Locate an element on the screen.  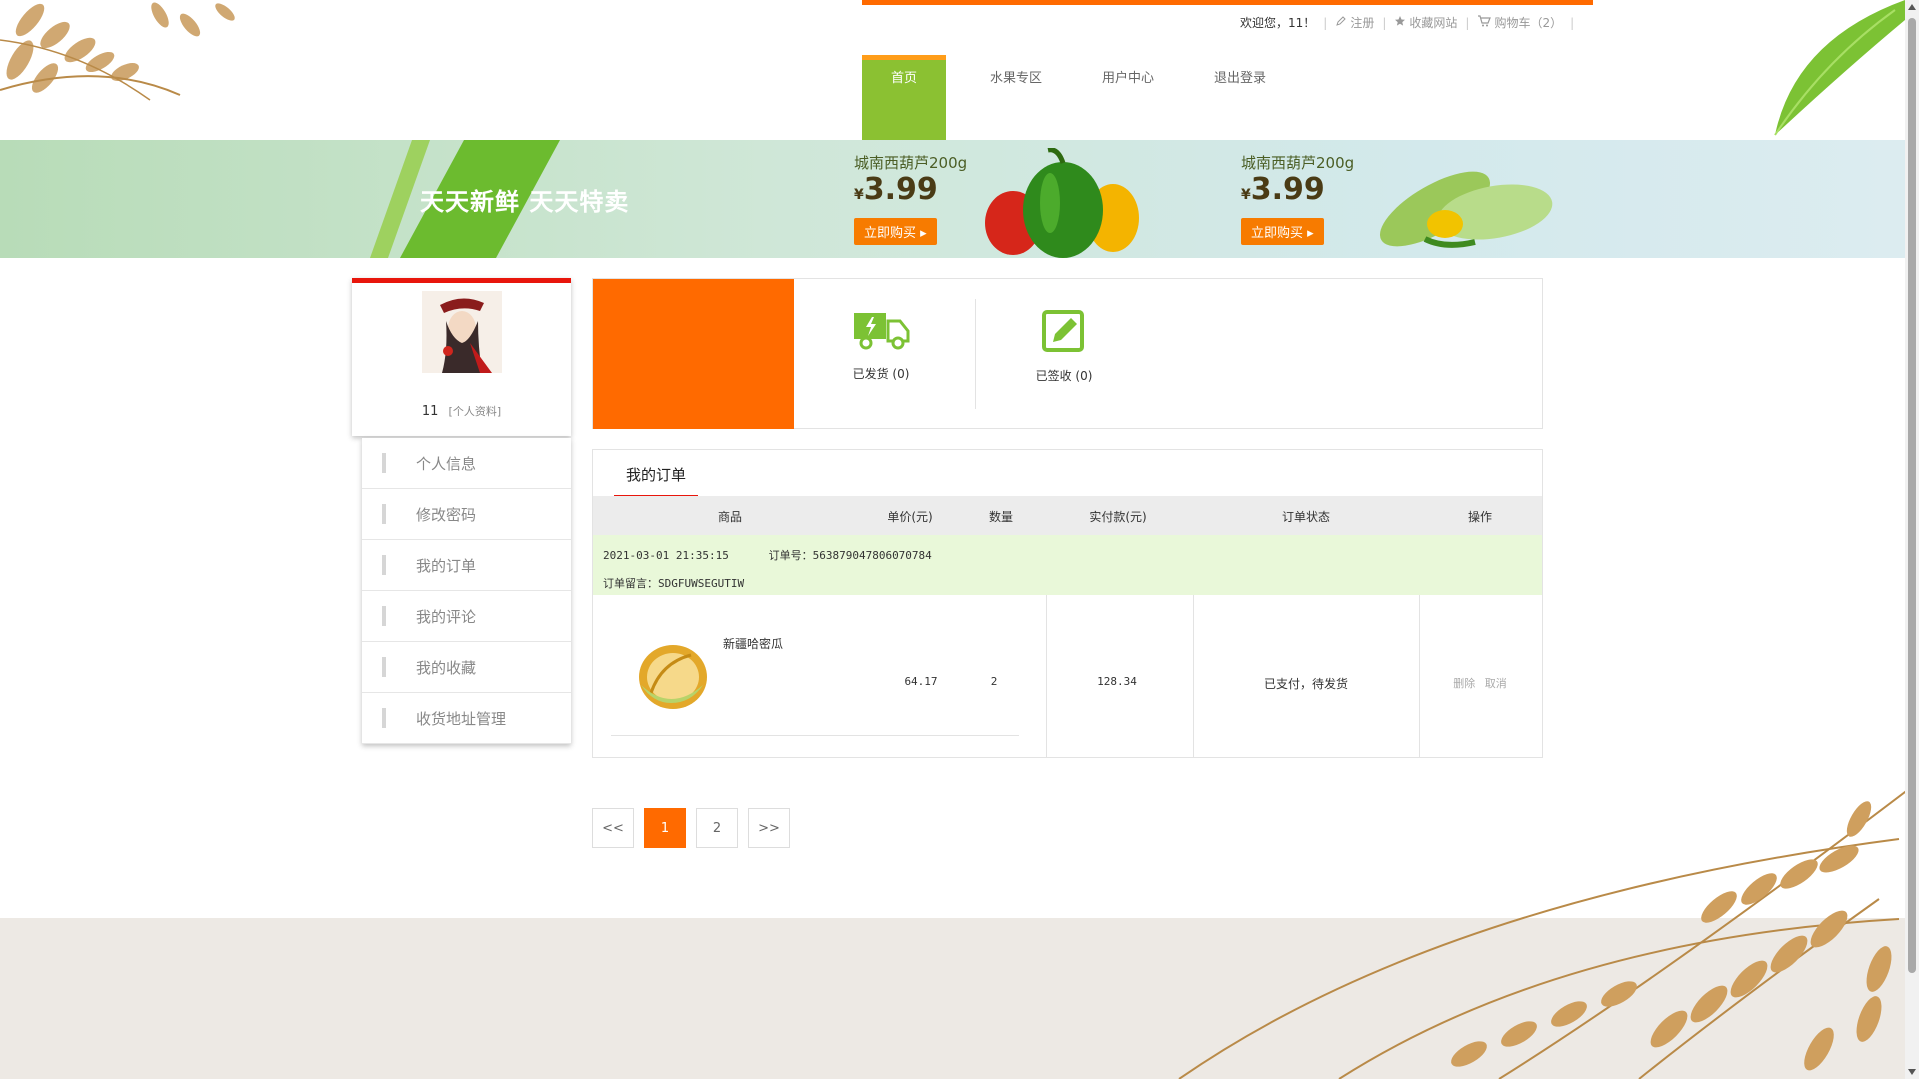
status-received-label: 已签收 (0) is located at coordinates (1064, 376).